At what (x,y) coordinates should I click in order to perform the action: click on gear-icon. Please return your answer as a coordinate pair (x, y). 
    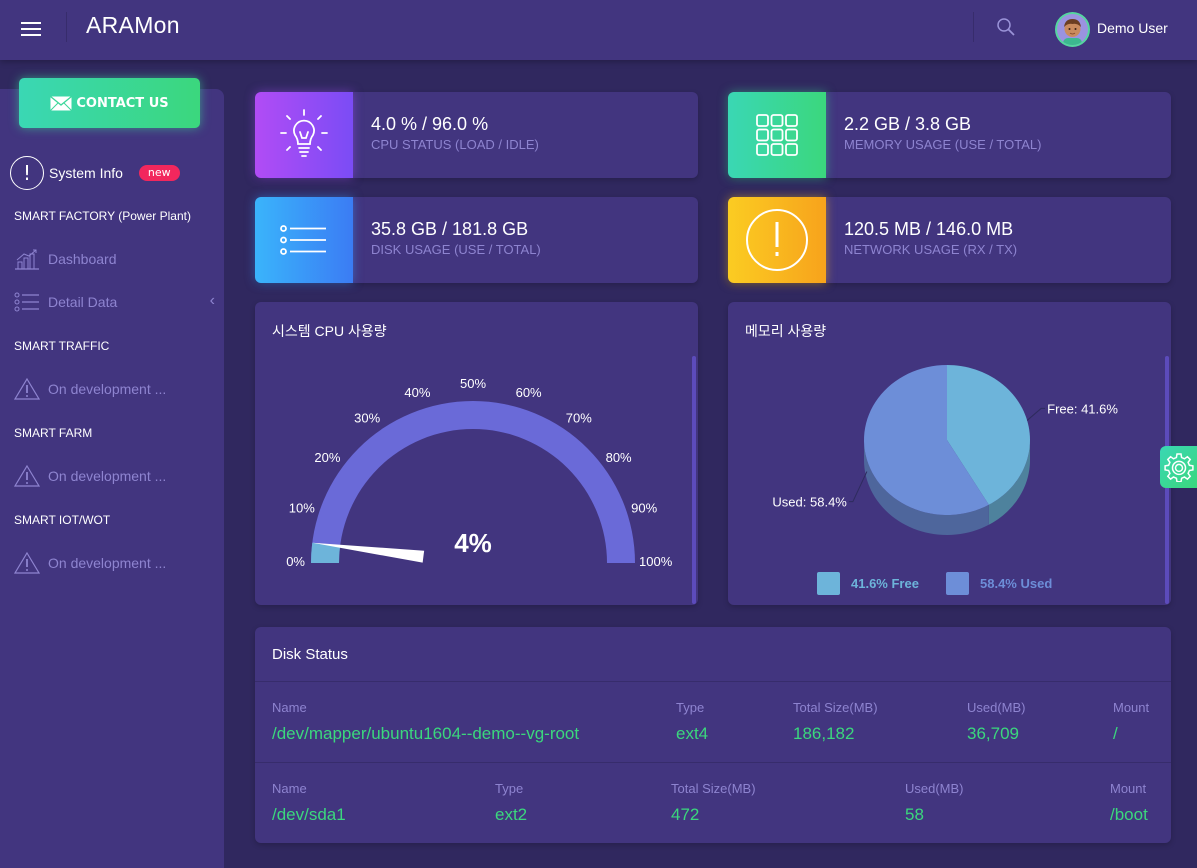
    Looking at the image, I should click on (1178, 467).